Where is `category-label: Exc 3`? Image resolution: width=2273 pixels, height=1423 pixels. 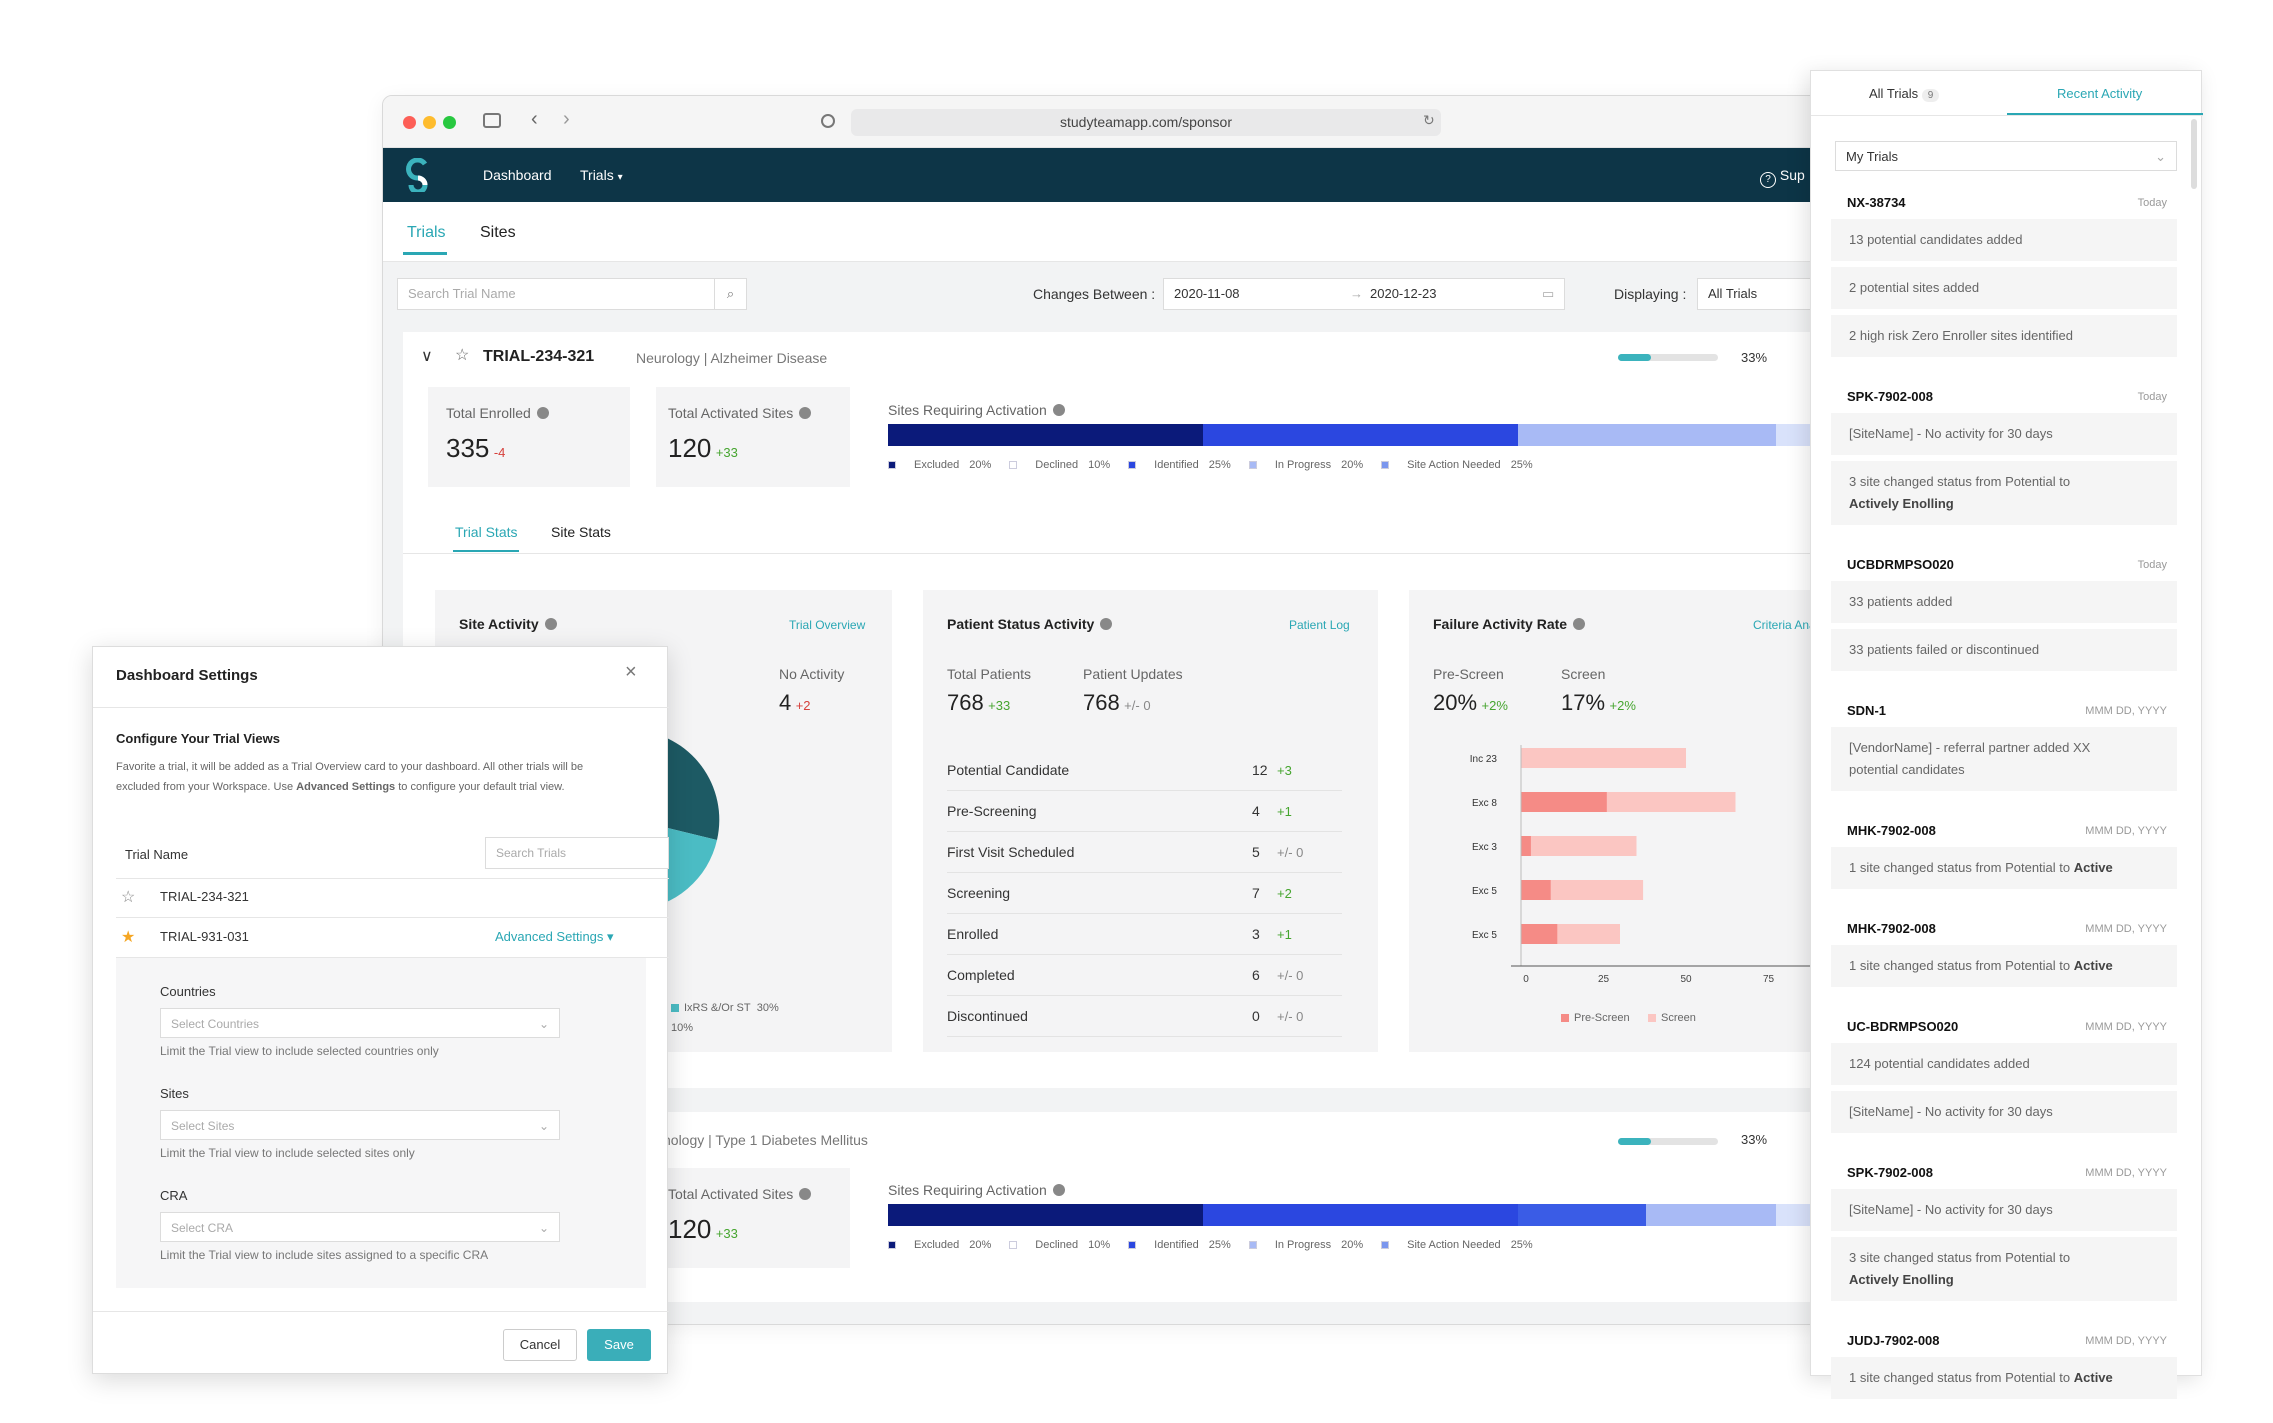 category-label: Exc 3 is located at coordinates (1484, 847).